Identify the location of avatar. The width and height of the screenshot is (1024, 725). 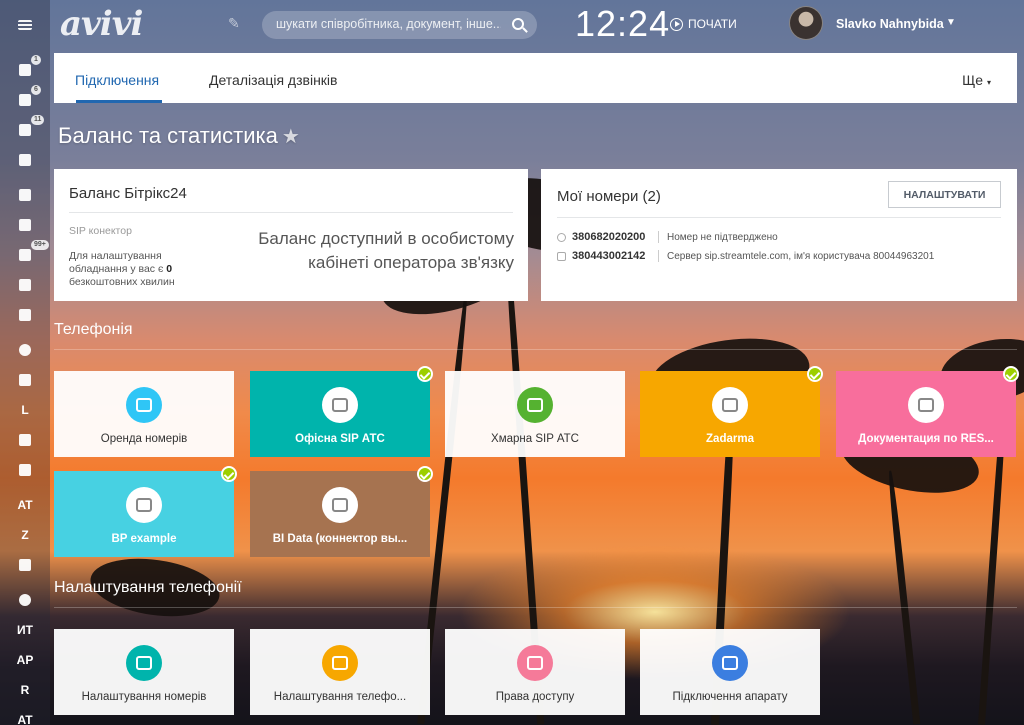
(806, 23).